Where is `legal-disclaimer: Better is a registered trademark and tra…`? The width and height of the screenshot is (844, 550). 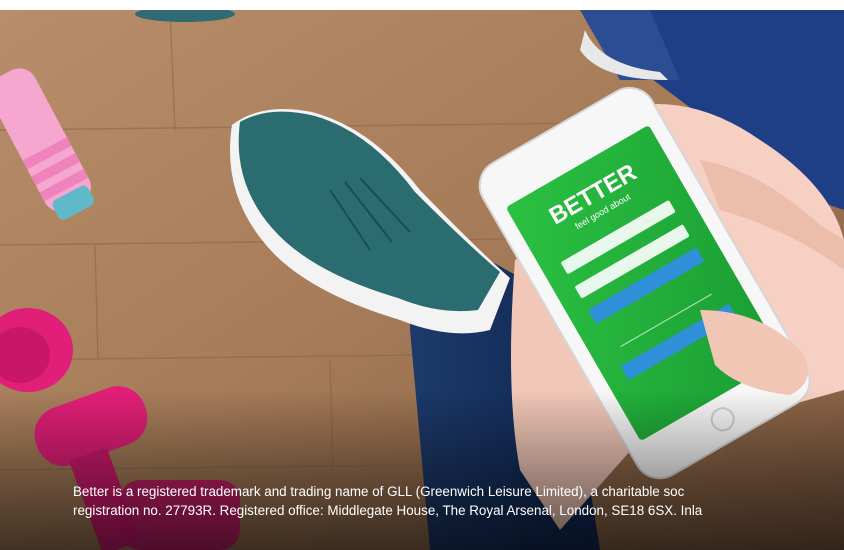
legal-disclaimer: Better is a registered trademark and tra… is located at coordinates (458, 501).